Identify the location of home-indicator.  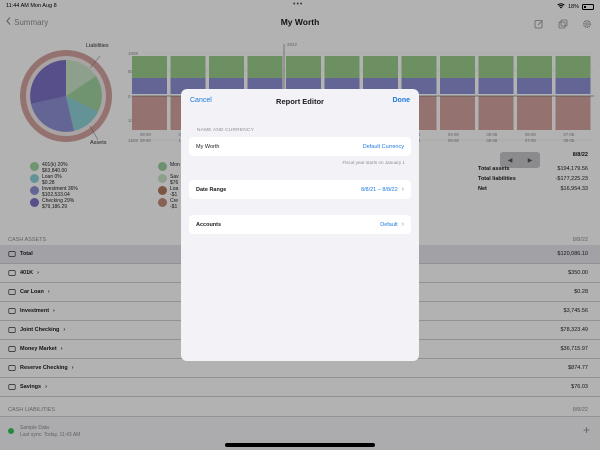
(300, 445).